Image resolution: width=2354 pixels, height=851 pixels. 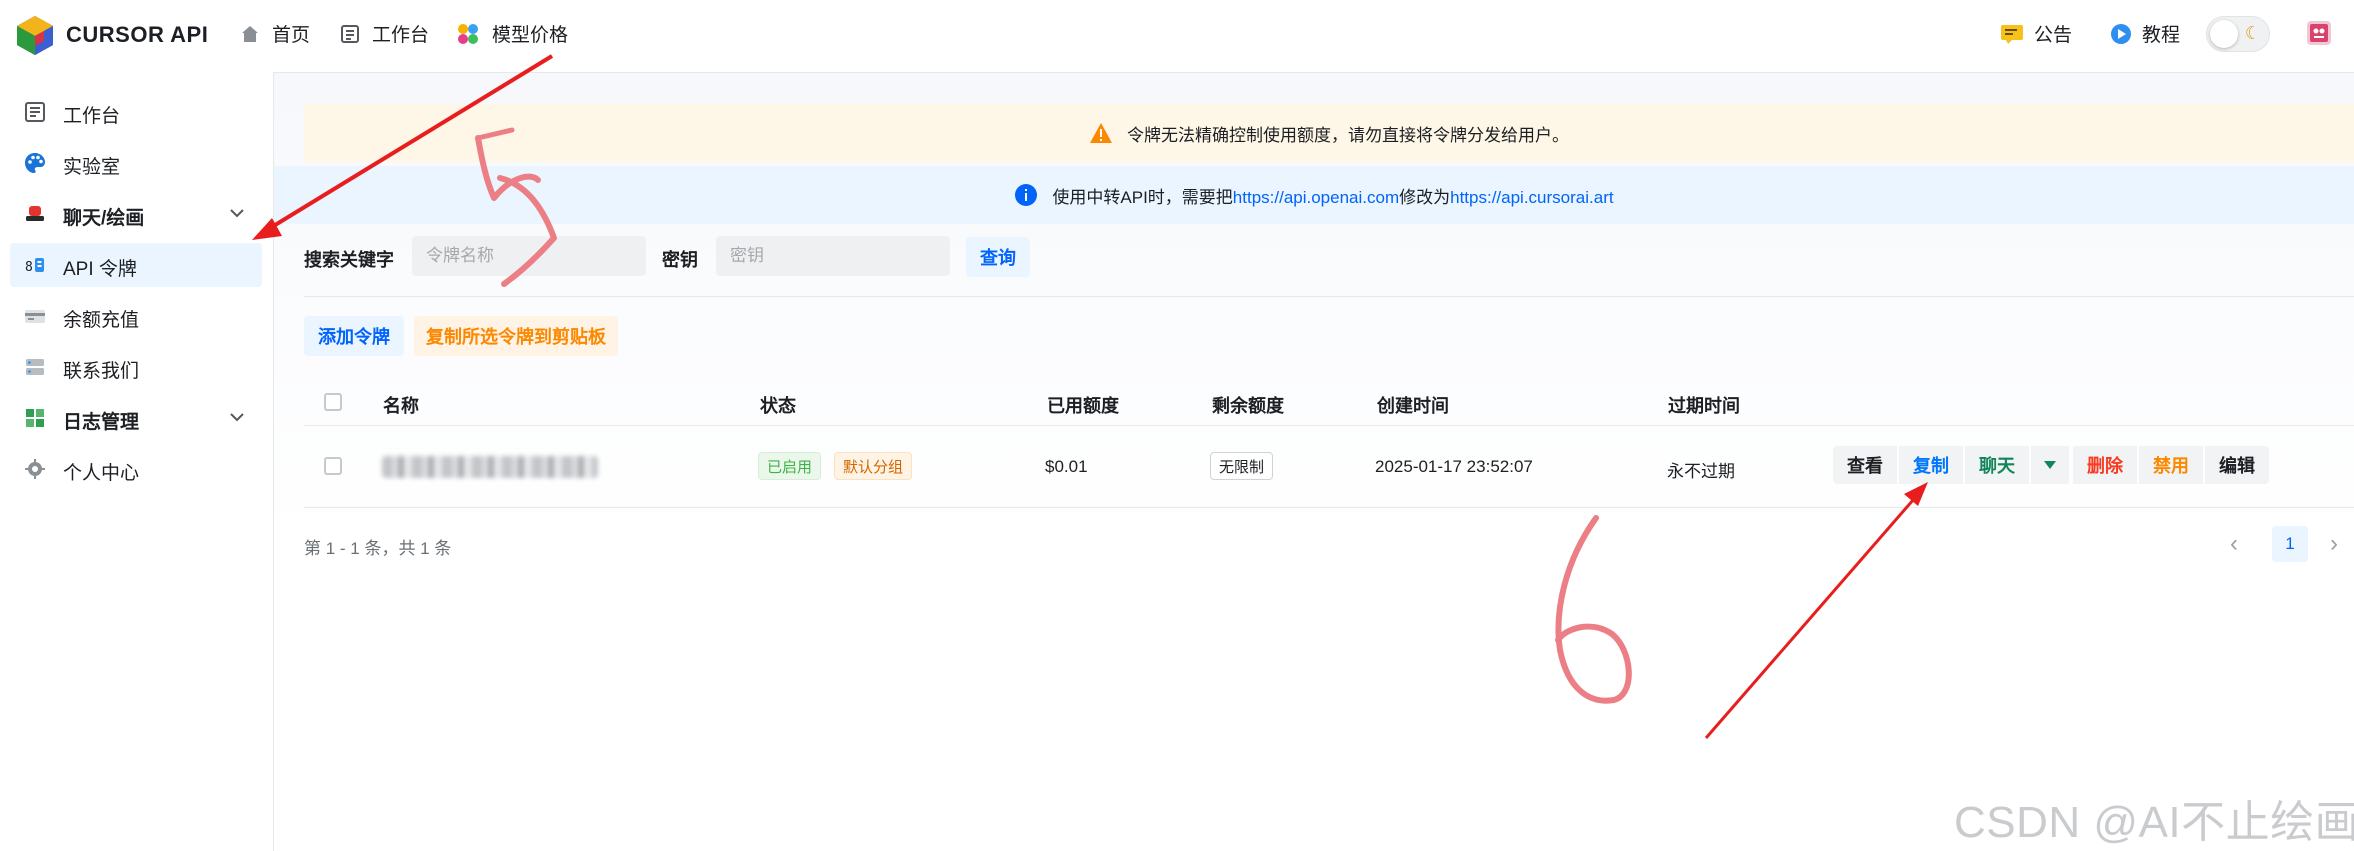 What do you see at coordinates (137, 35) in the screenshot?
I see `brand-name: CURSOR API` at bounding box center [137, 35].